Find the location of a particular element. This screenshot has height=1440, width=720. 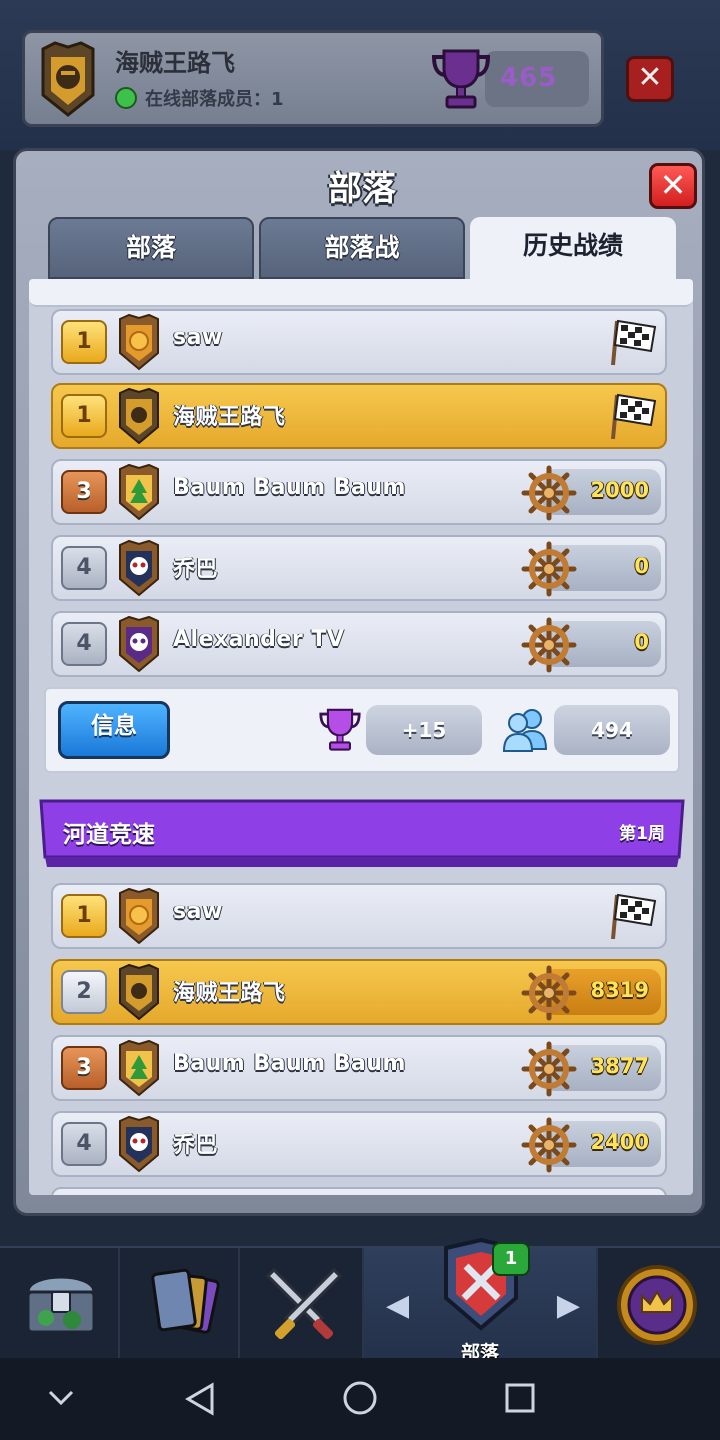

system-navigation-bar is located at coordinates (360, 1399).